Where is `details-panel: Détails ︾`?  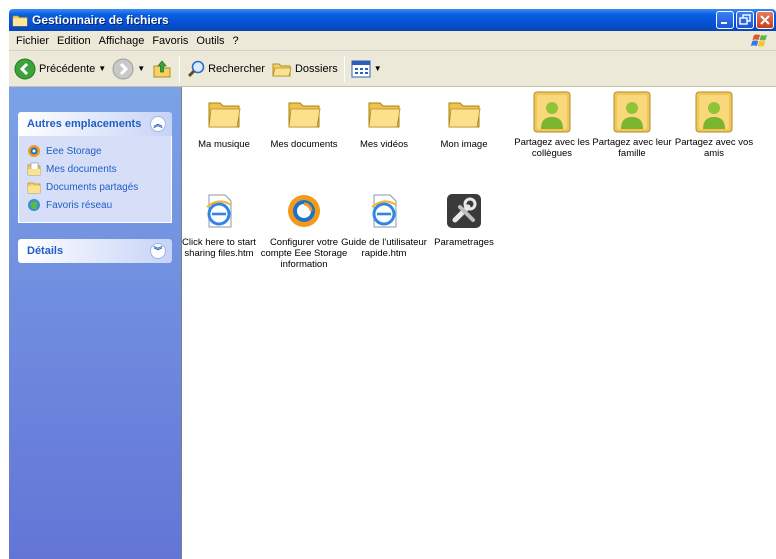
details-panel: Détails ︾ is located at coordinates (95, 251).